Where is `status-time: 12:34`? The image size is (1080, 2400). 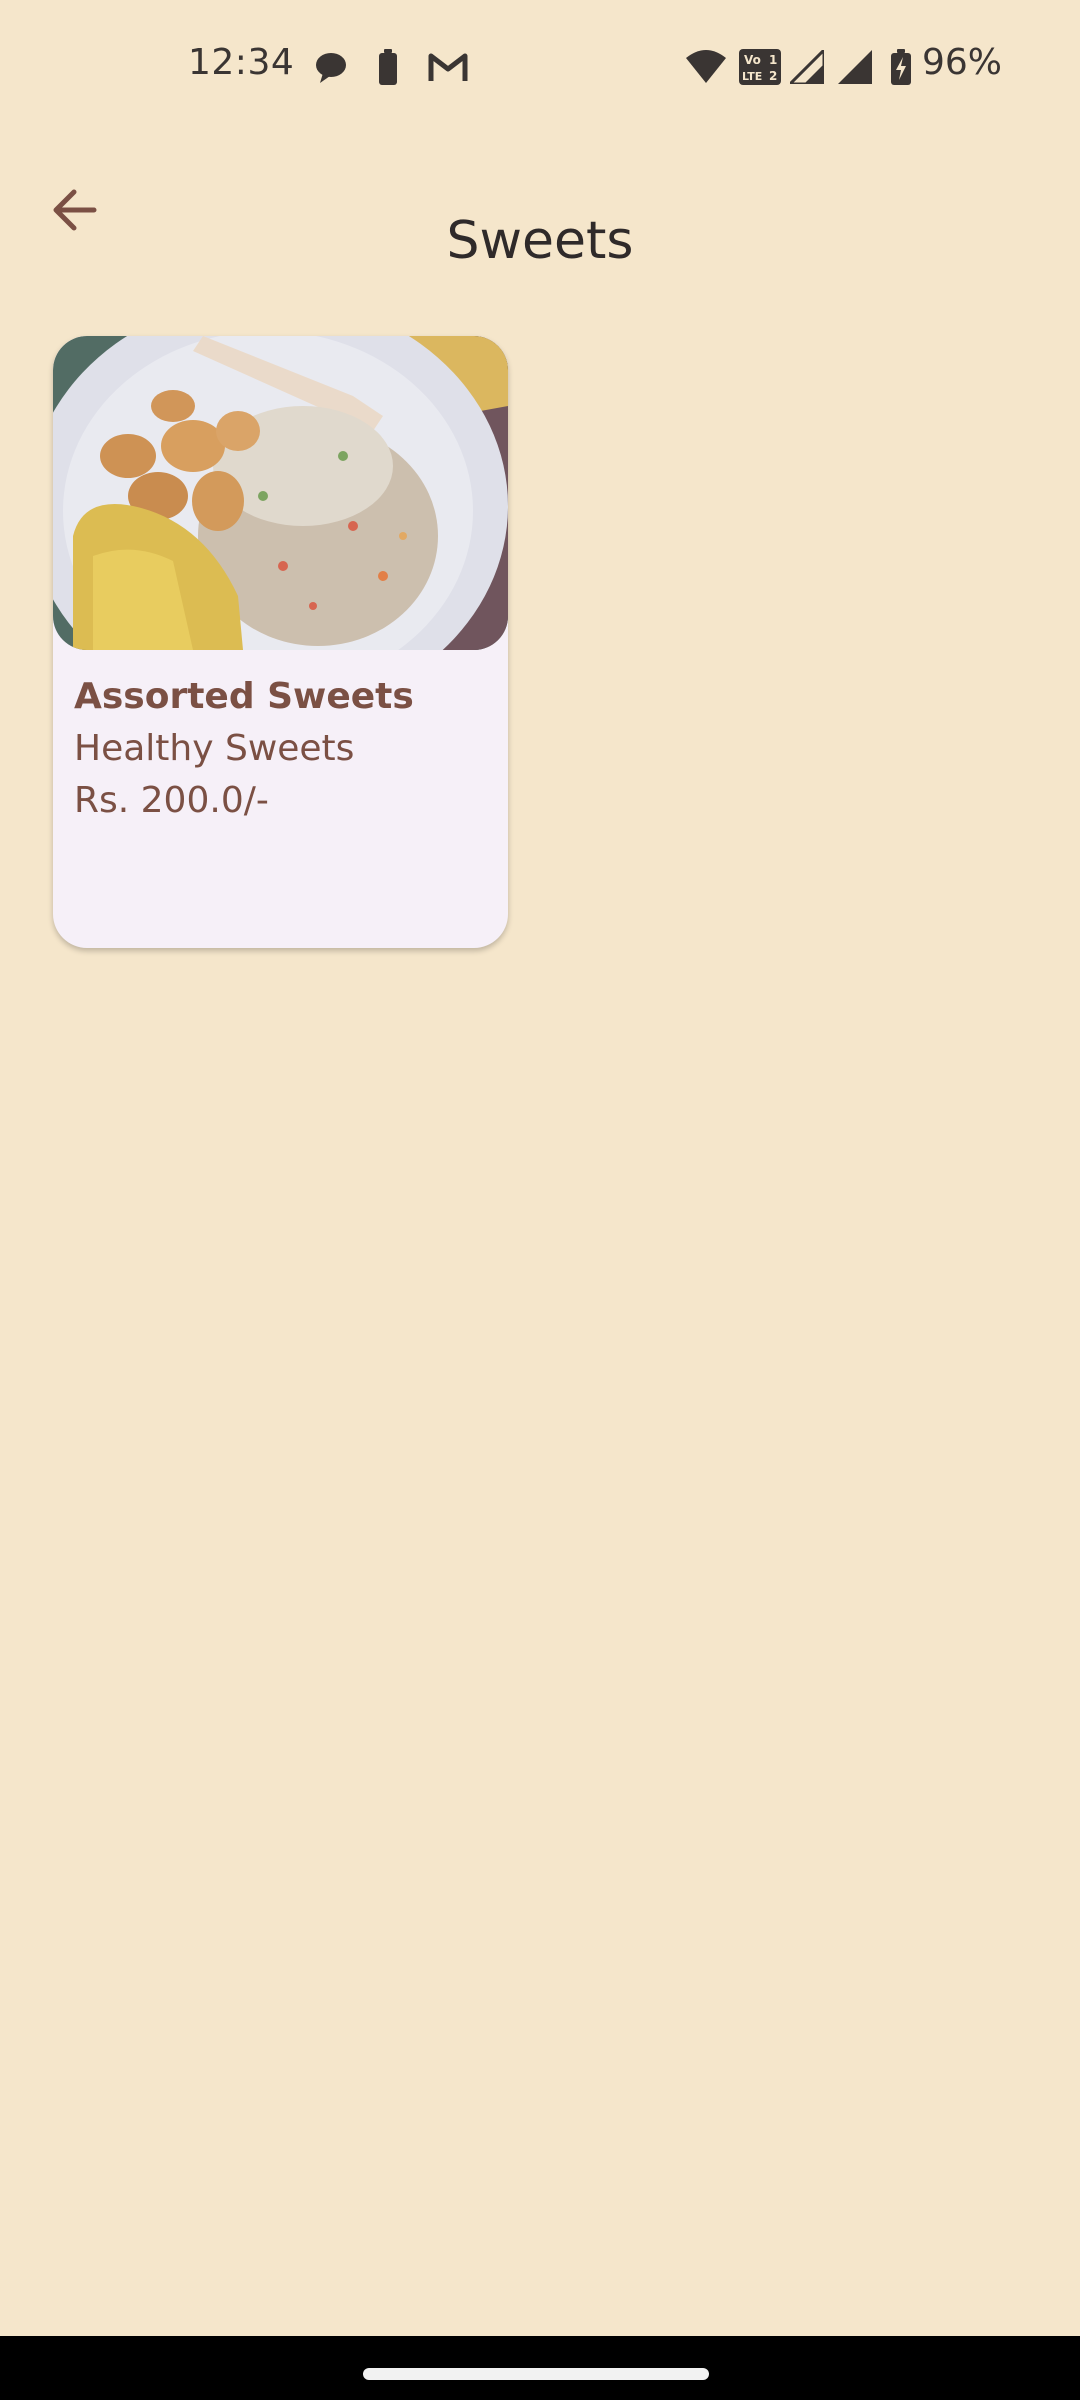 status-time: 12:34 is located at coordinates (241, 62).